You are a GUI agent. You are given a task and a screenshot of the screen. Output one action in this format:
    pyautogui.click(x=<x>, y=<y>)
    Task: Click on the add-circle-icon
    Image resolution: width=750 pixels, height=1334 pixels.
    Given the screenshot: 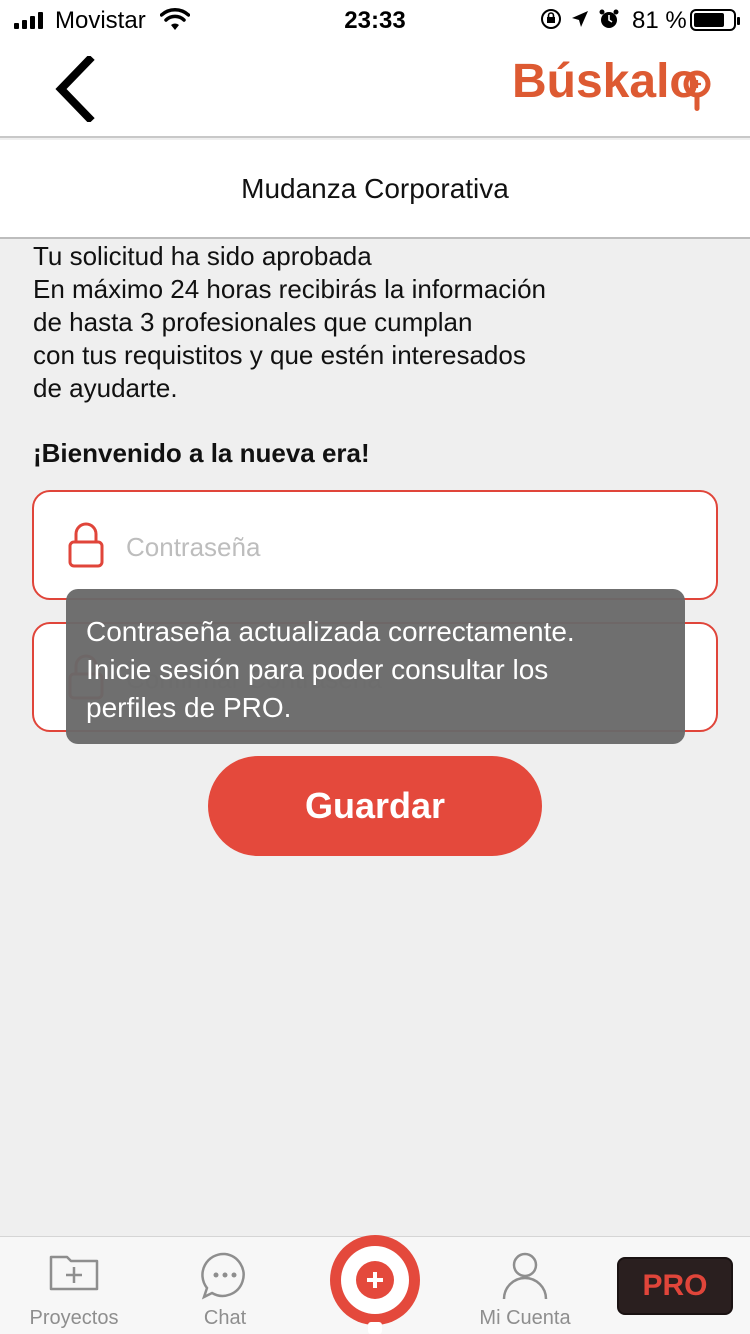 What is the action you would take?
    pyautogui.click(x=375, y=1284)
    